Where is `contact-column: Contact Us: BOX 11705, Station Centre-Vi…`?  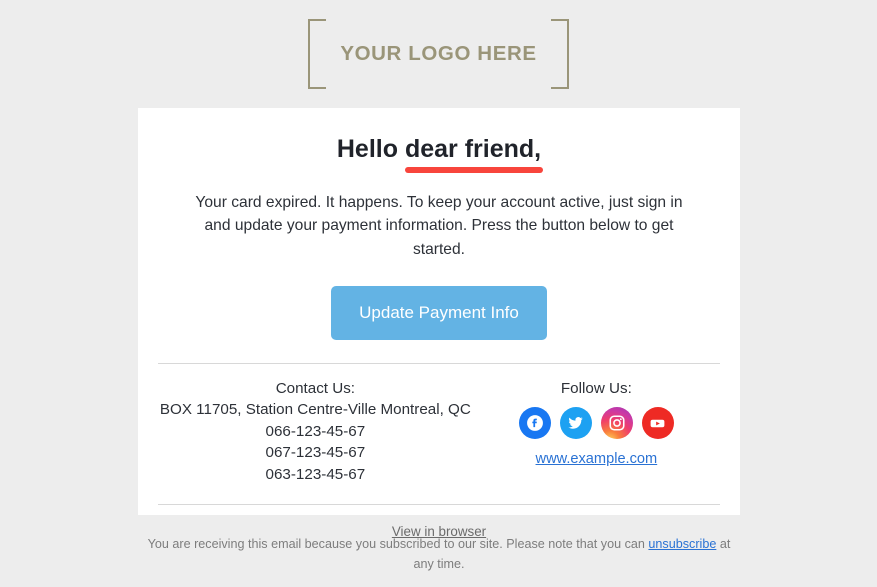 contact-column: Contact Us: BOX 11705, Station Centre-Vi… is located at coordinates (315, 432).